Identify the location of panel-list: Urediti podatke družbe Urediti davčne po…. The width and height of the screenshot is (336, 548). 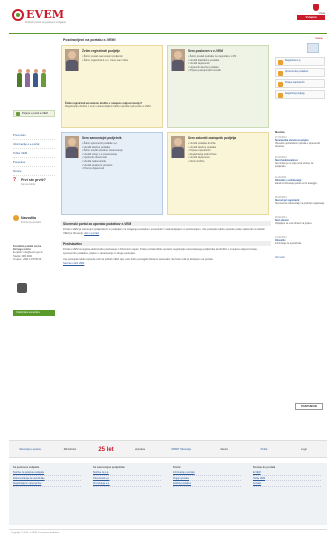
(228, 153).